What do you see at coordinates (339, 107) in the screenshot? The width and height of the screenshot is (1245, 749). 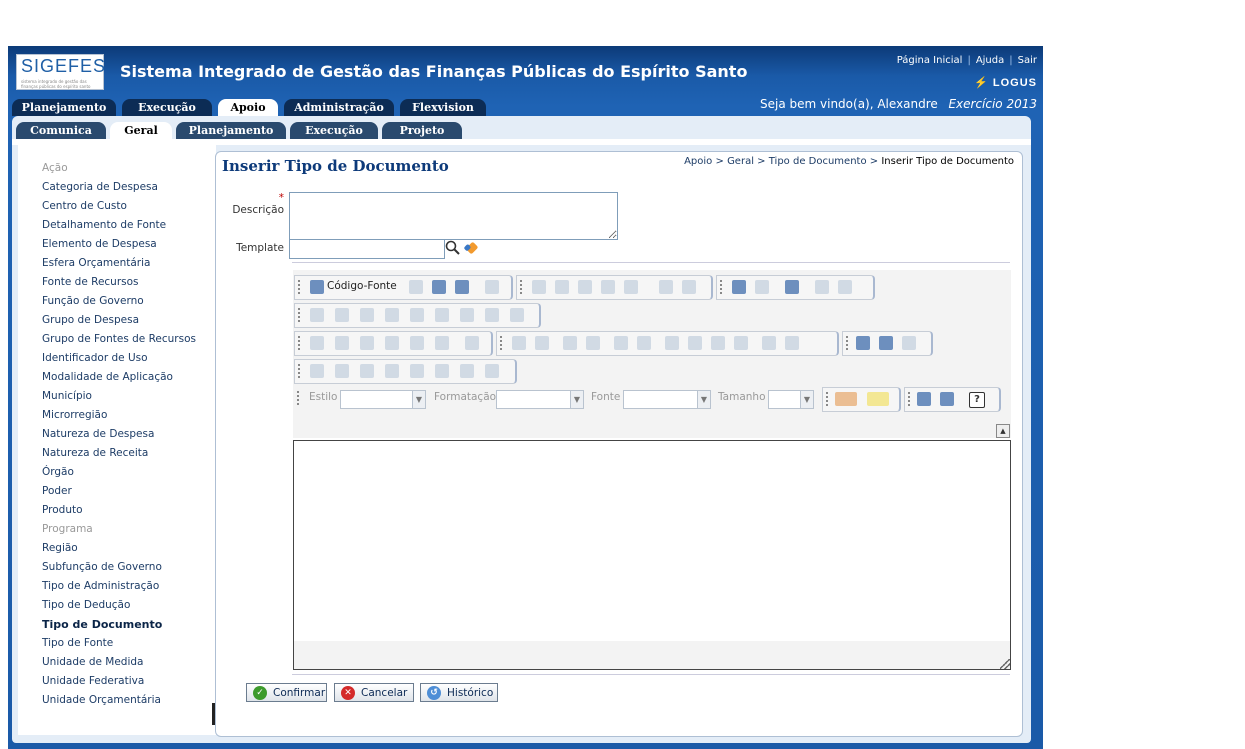 I see `tab-administracao: Administração` at bounding box center [339, 107].